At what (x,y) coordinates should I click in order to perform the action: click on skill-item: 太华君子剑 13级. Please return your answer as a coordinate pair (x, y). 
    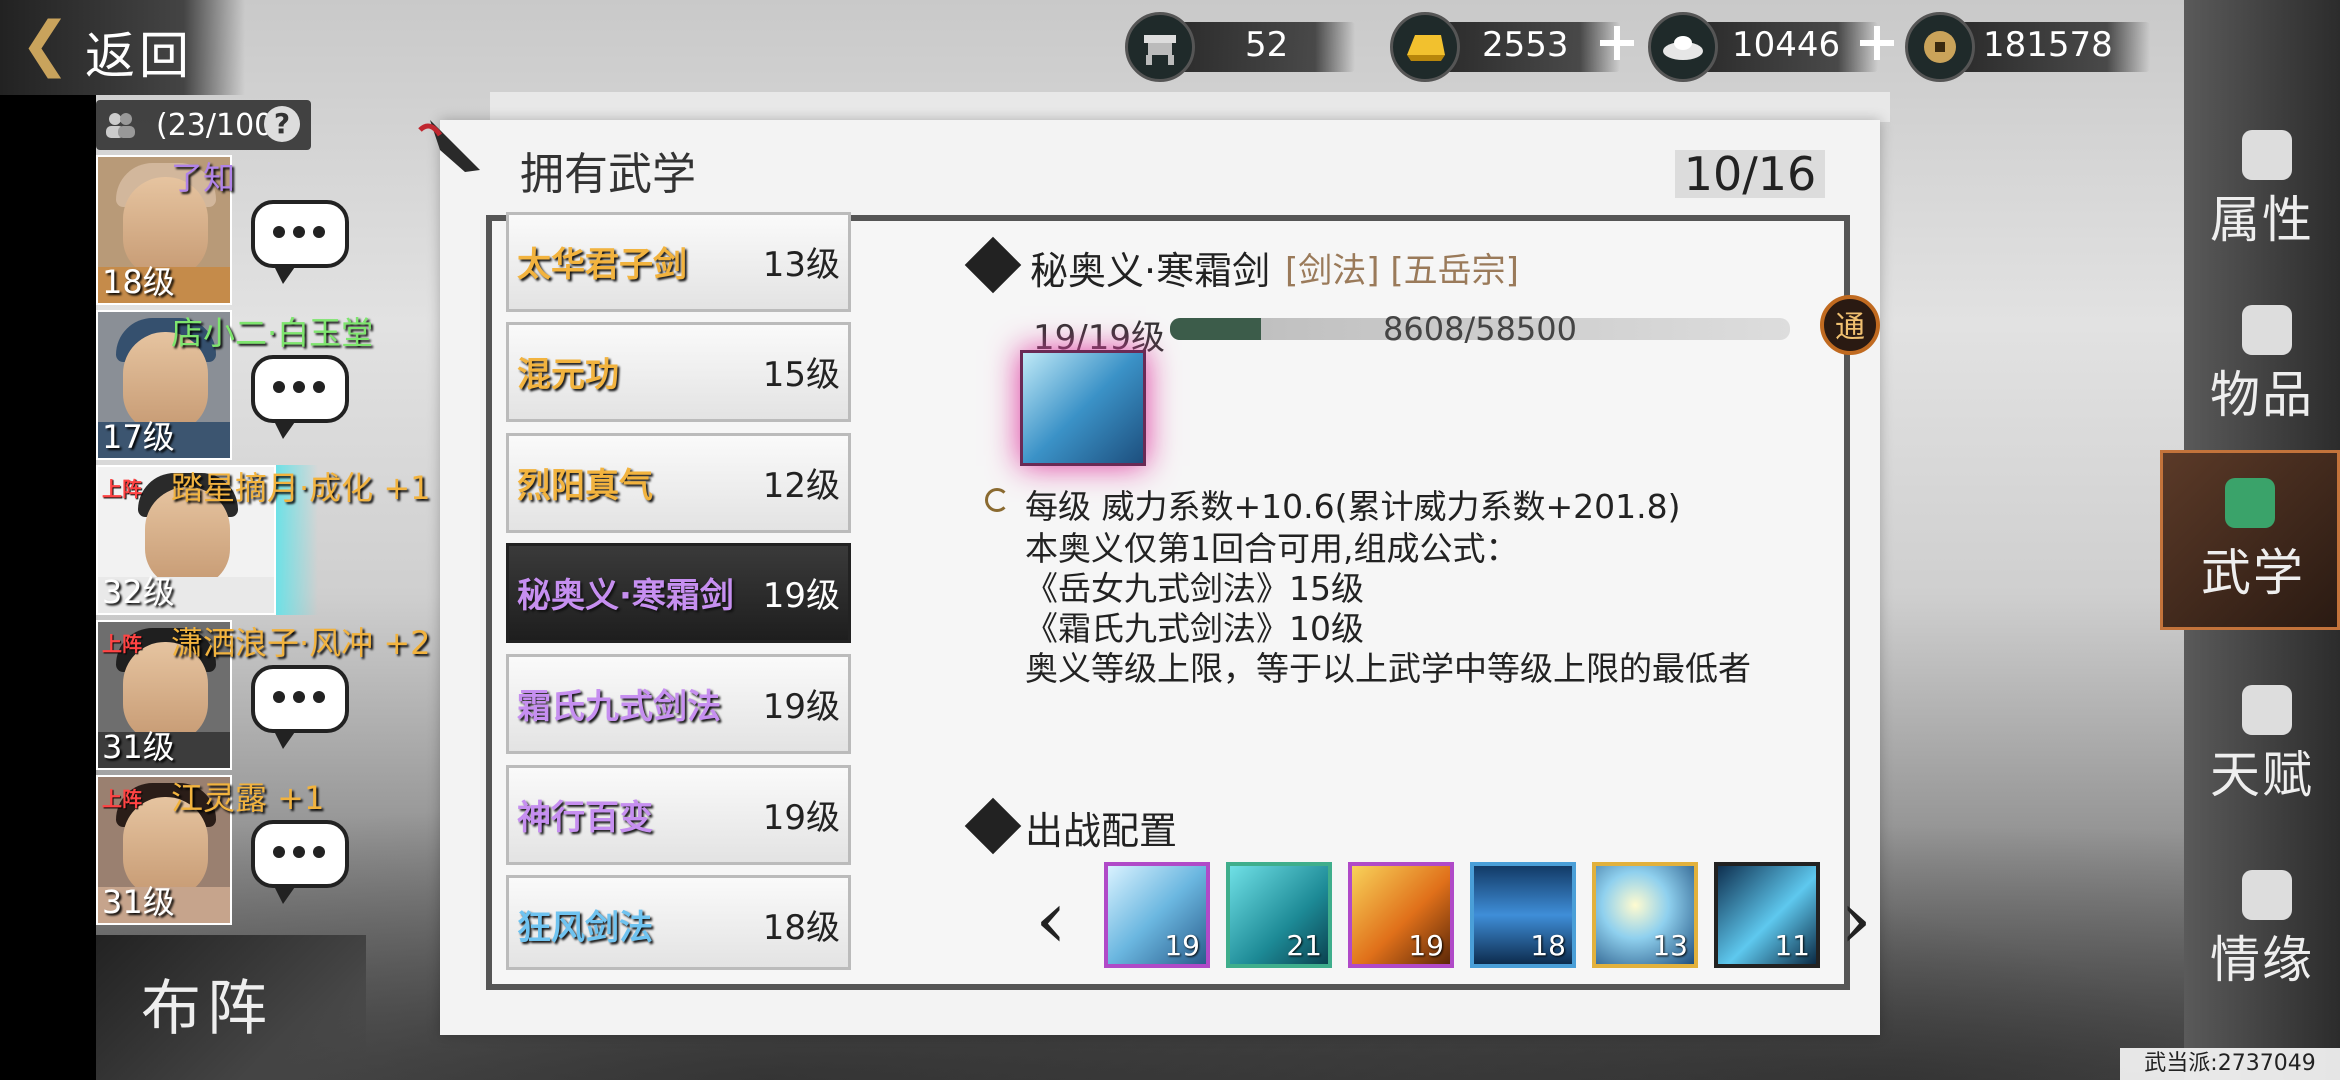
    Looking at the image, I should click on (678, 262).